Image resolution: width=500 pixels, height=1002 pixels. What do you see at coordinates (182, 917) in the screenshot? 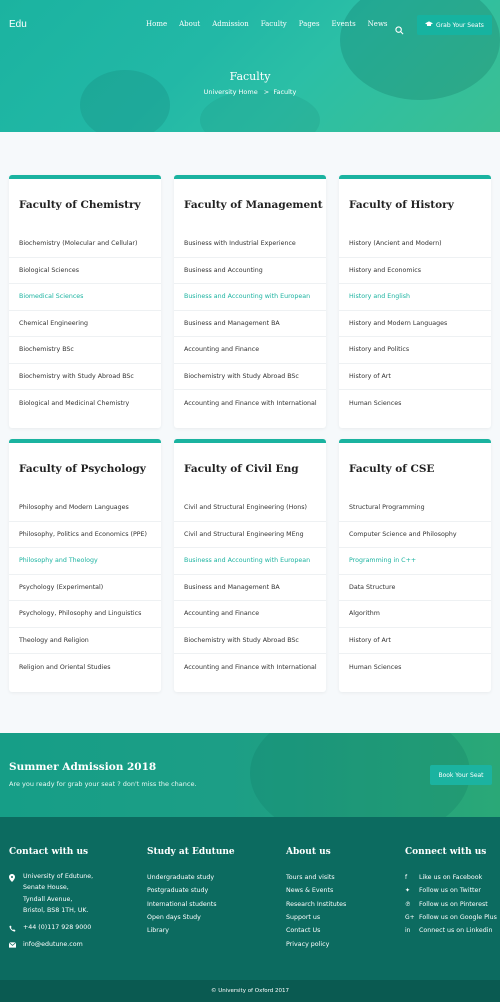
I see `footer-link: Open days Study` at bounding box center [182, 917].